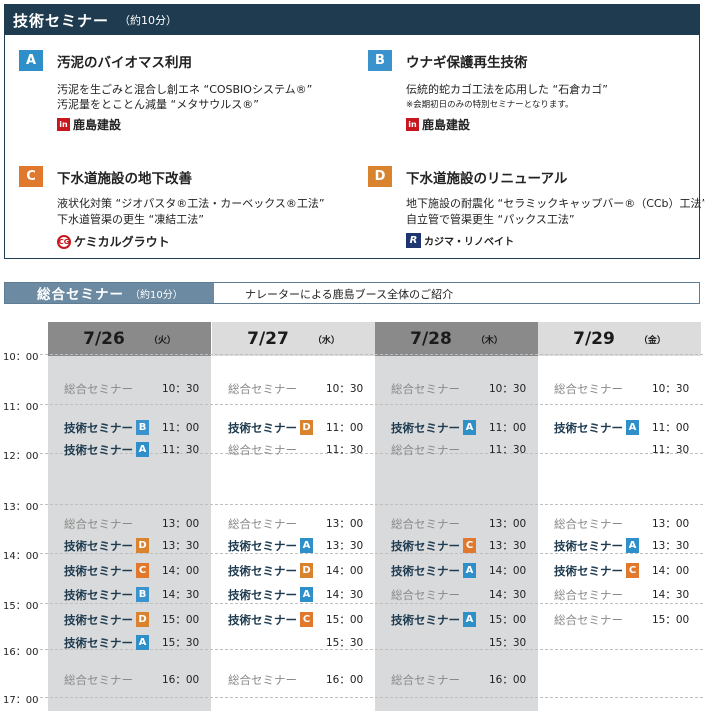 The height and width of the screenshot is (711, 705). I want to click on seminar-desc-line: 地下施設の耐震化 “セラミックキャップバー®（CCb）工法”, so click(555, 203).